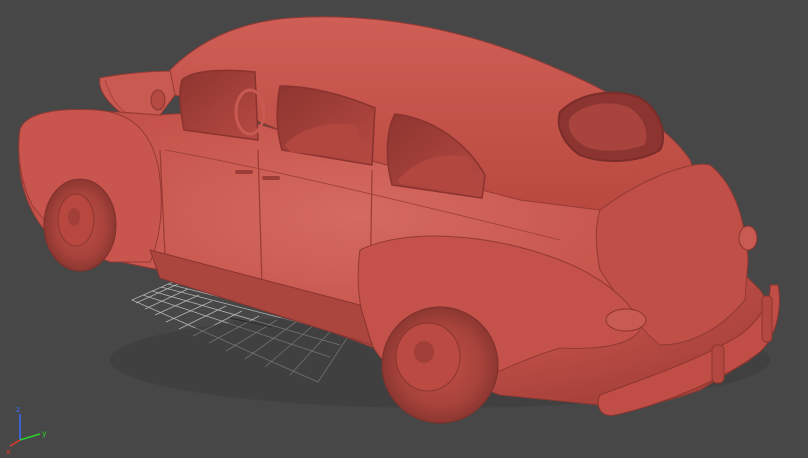 The image size is (808, 458). What do you see at coordinates (44, 433) in the screenshot?
I see `y-axis-label: y` at bounding box center [44, 433].